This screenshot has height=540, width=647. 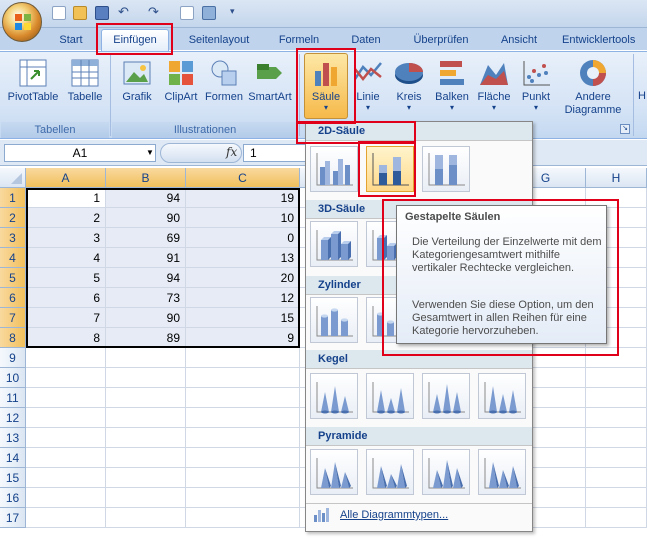 I want to click on open-folder-icon, so click(x=80, y=13).